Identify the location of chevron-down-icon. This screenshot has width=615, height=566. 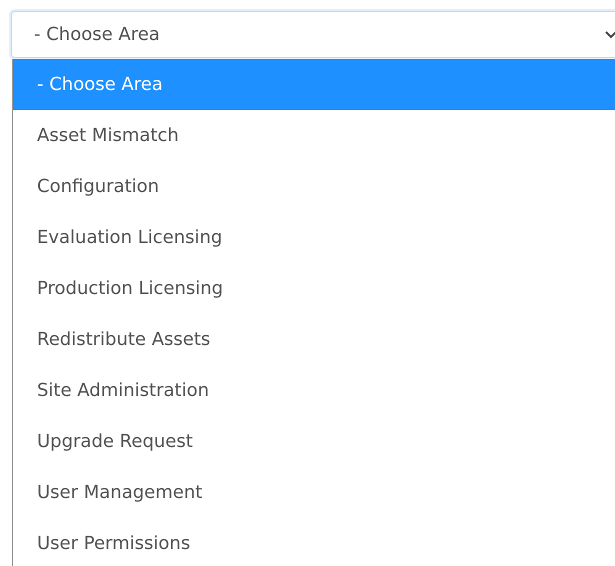
(609, 35).